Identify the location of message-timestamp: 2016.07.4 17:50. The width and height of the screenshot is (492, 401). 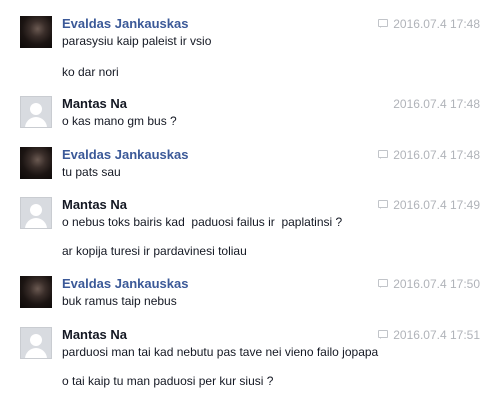
(429, 284).